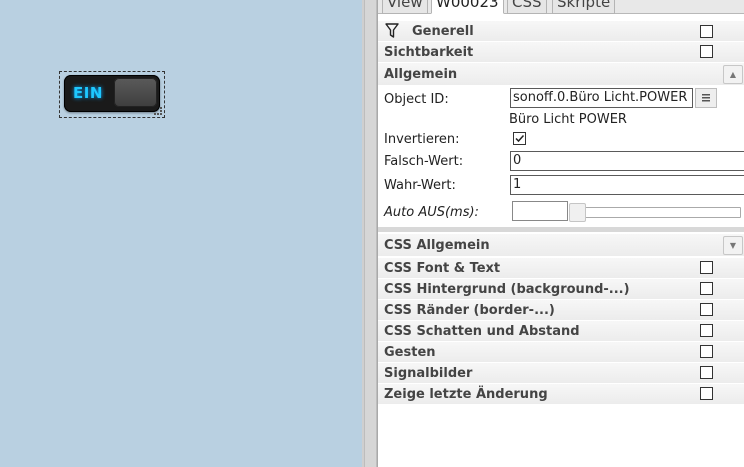 This screenshot has height=467, width=744. What do you see at coordinates (561, 245) in the screenshot?
I see `group-css-allgemein: CSS Allgemein ▼` at bounding box center [561, 245].